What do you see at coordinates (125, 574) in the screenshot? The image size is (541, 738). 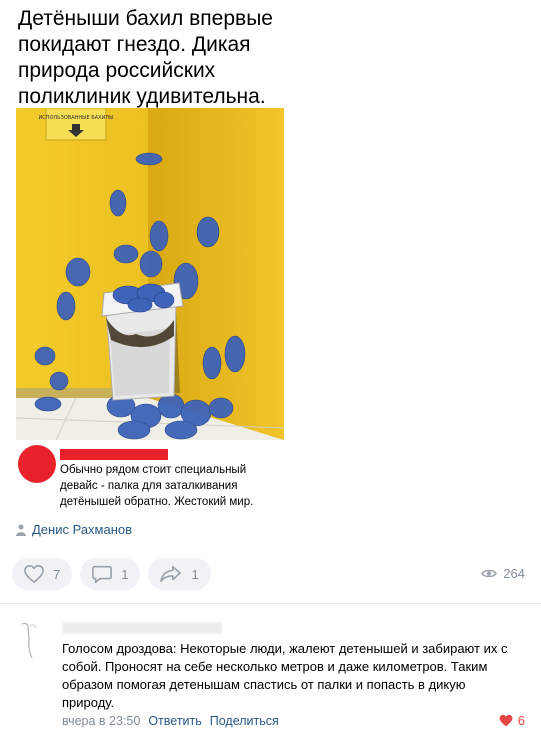 I see `comment-count: 1` at bounding box center [125, 574].